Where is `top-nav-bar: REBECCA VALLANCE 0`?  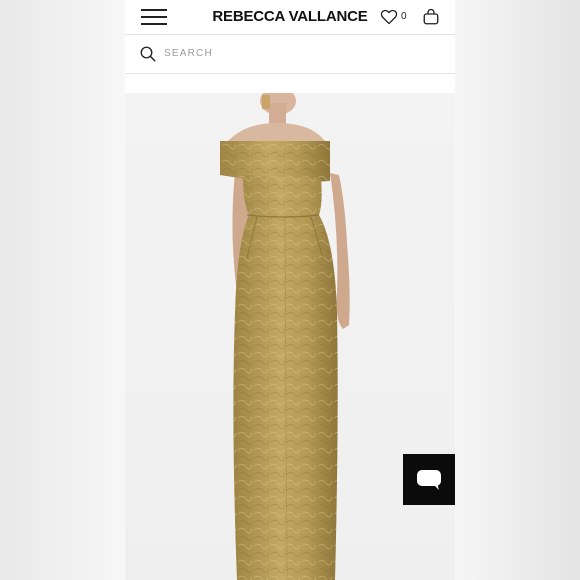 top-nav-bar: REBECCA VALLANCE 0 is located at coordinates (290, 17).